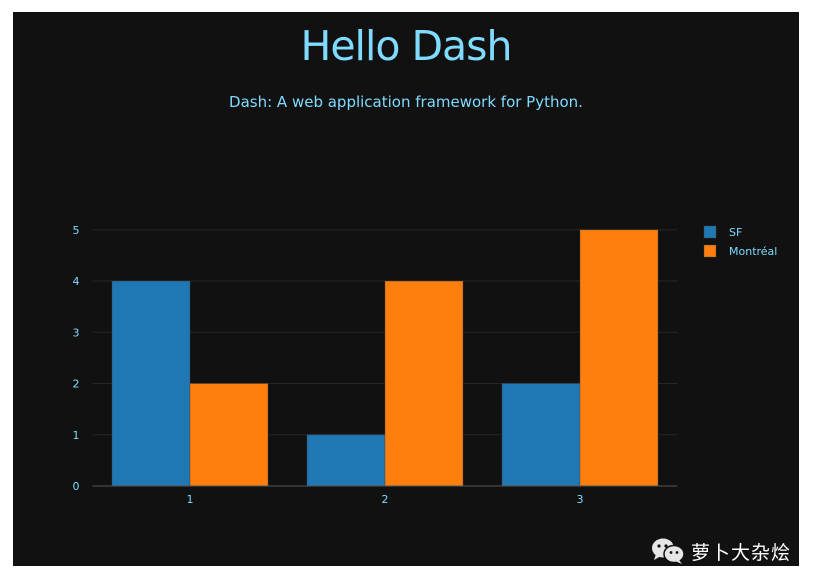  What do you see at coordinates (740, 241) in the screenshot?
I see `legend: SF Montréal` at bounding box center [740, 241].